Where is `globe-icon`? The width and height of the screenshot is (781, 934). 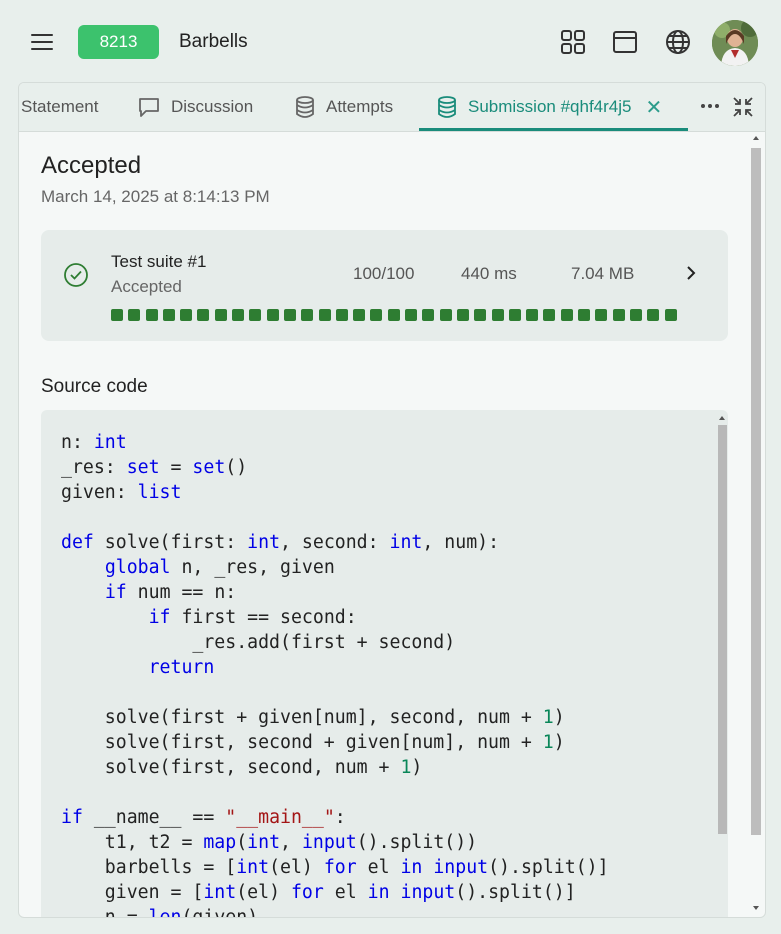 globe-icon is located at coordinates (678, 42).